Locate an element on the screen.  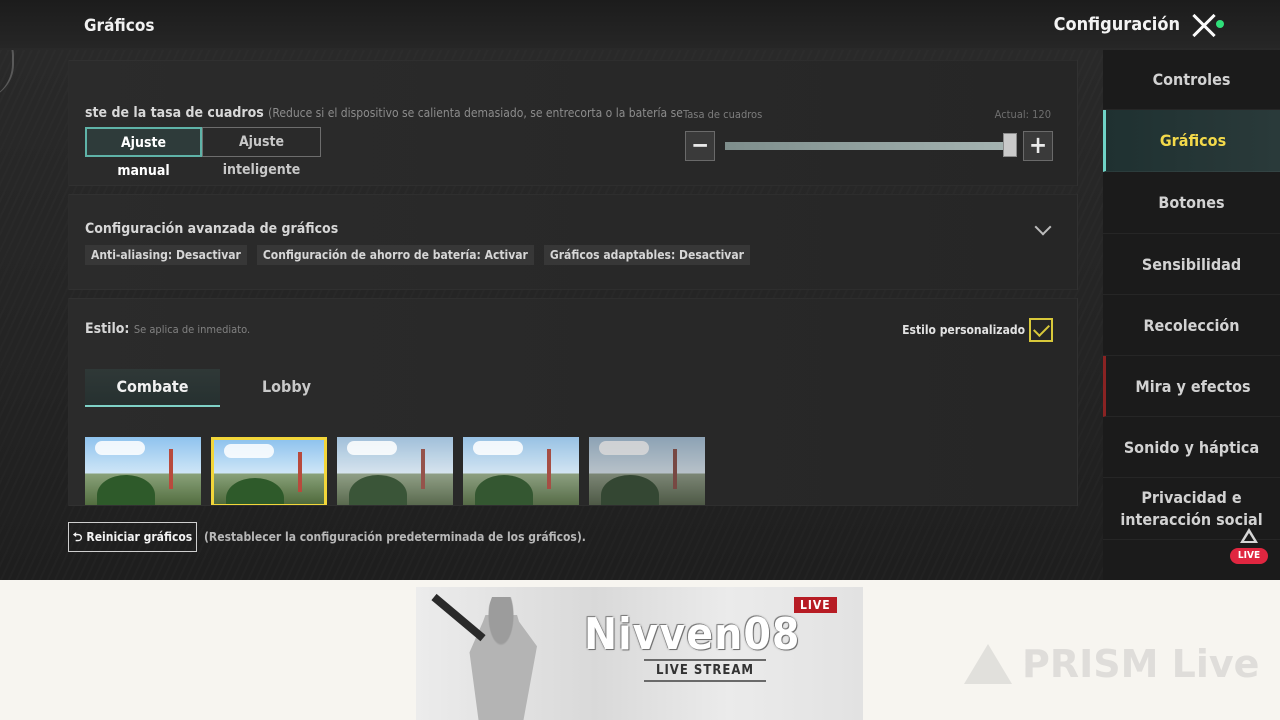
reset-icon: ⮌ is located at coordinates (77, 537).